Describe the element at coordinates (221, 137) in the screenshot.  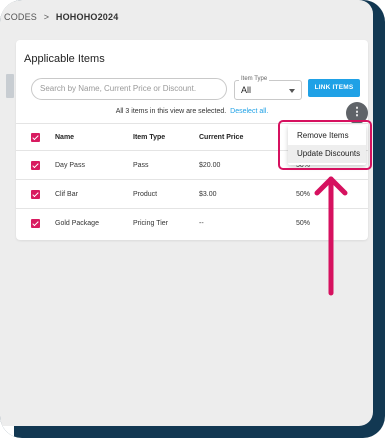
I see `column-header-current-price: Current Price` at that location.